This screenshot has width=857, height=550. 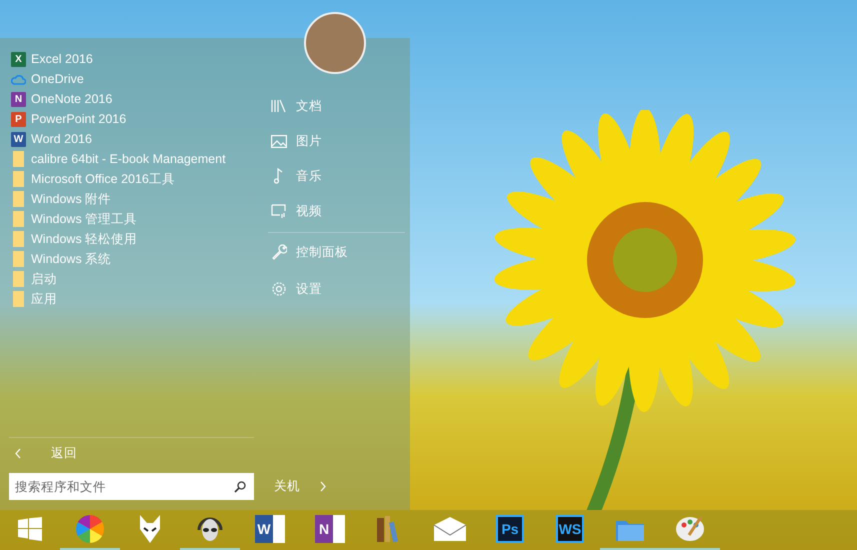 I want to click on shutdown-button: 关机, so click(x=336, y=486).